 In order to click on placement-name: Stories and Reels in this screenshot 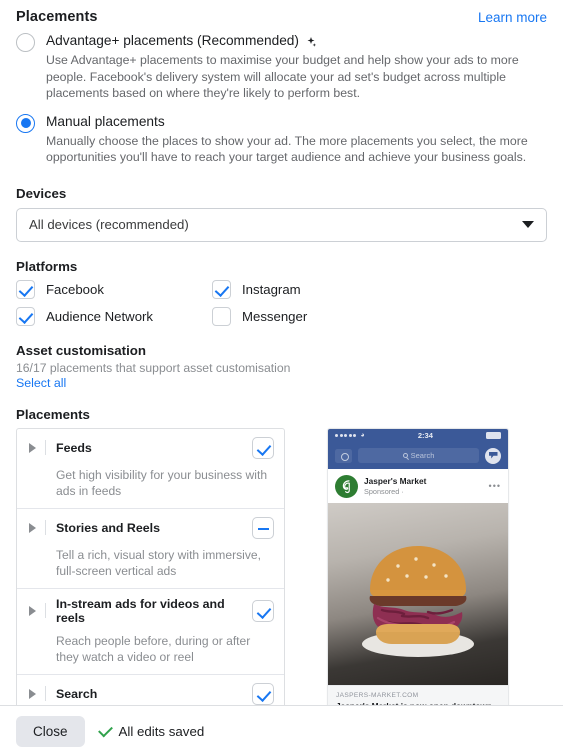, I will do `click(108, 527)`.